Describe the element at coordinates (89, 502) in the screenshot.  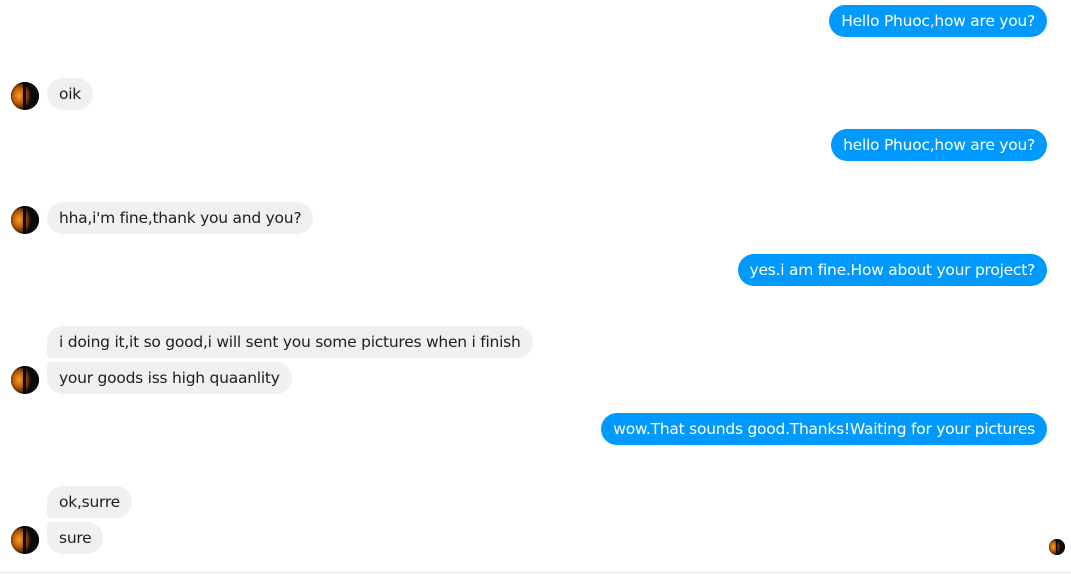
I see `incoming-message: ok,surre` at that location.